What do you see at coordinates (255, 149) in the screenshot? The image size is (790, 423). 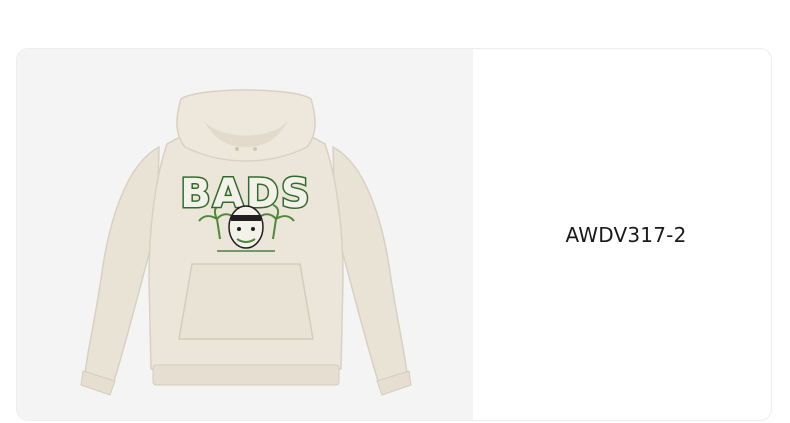 I see `grommet-right` at bounding box center [255, 149].